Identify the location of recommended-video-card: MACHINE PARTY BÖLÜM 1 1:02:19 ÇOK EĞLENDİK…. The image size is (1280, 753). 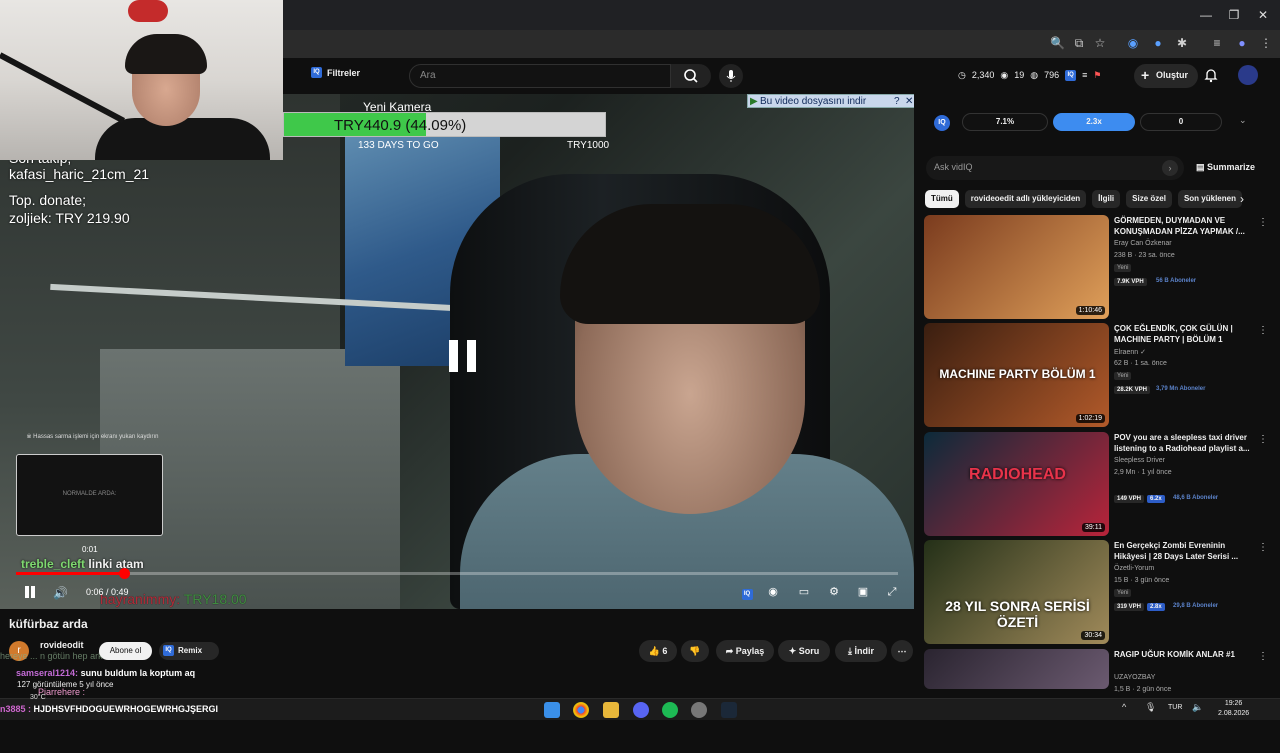
(1097, 375).